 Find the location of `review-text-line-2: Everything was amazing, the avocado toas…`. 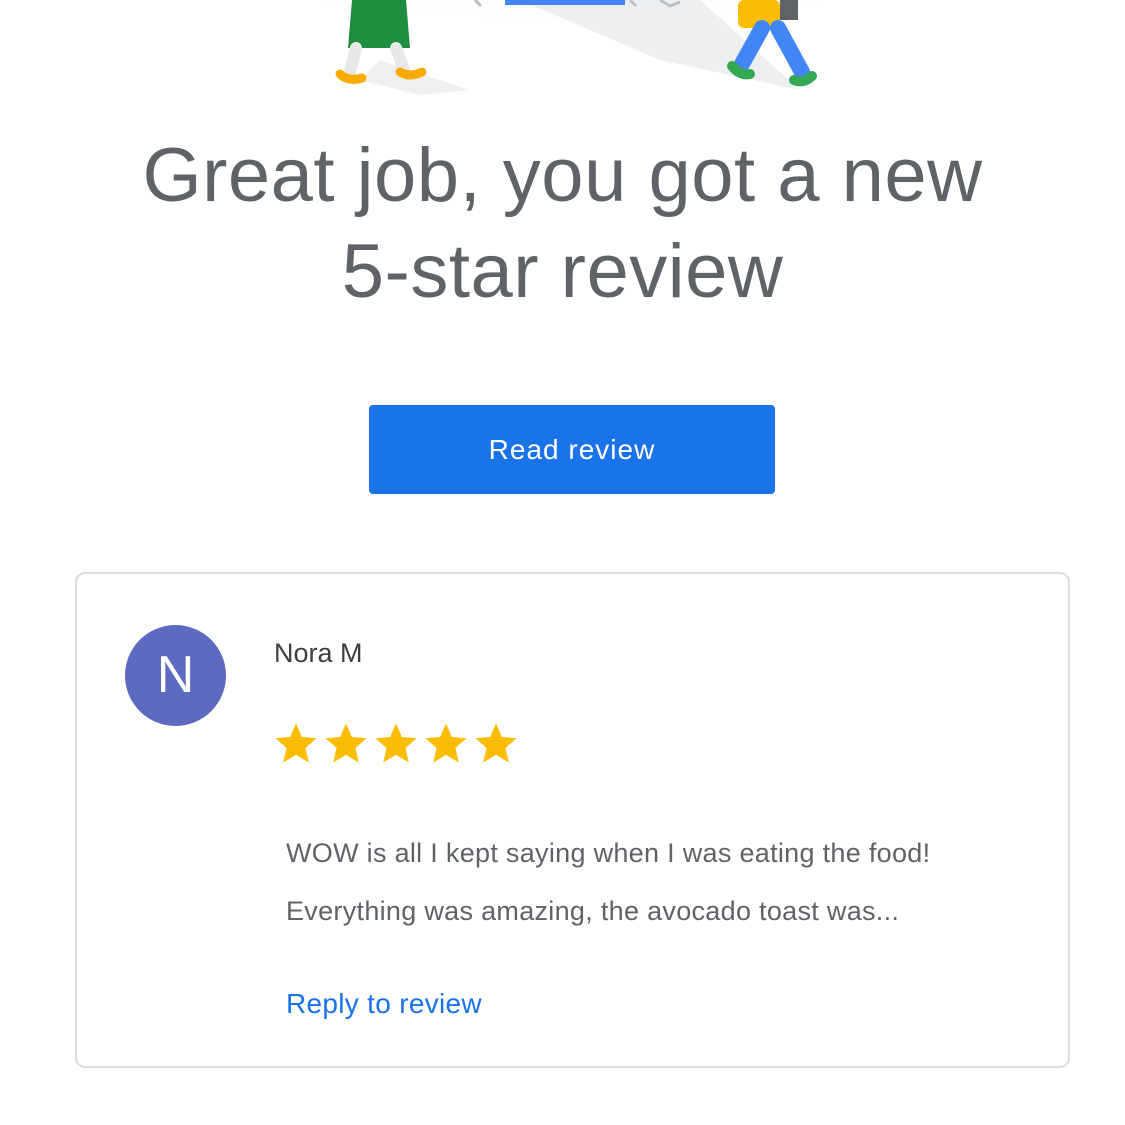

review-text-line-2: Everything was amazing, the avocado toas… is located at coordinates (593, 911).